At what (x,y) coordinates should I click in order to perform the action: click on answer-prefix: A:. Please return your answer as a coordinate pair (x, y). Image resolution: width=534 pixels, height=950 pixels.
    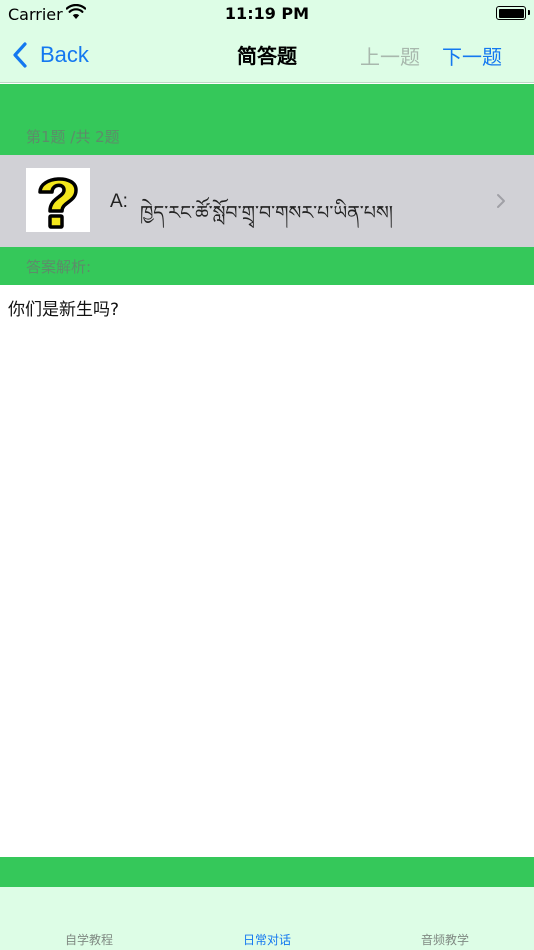
    Looking at the image, I should click on (119, 201).